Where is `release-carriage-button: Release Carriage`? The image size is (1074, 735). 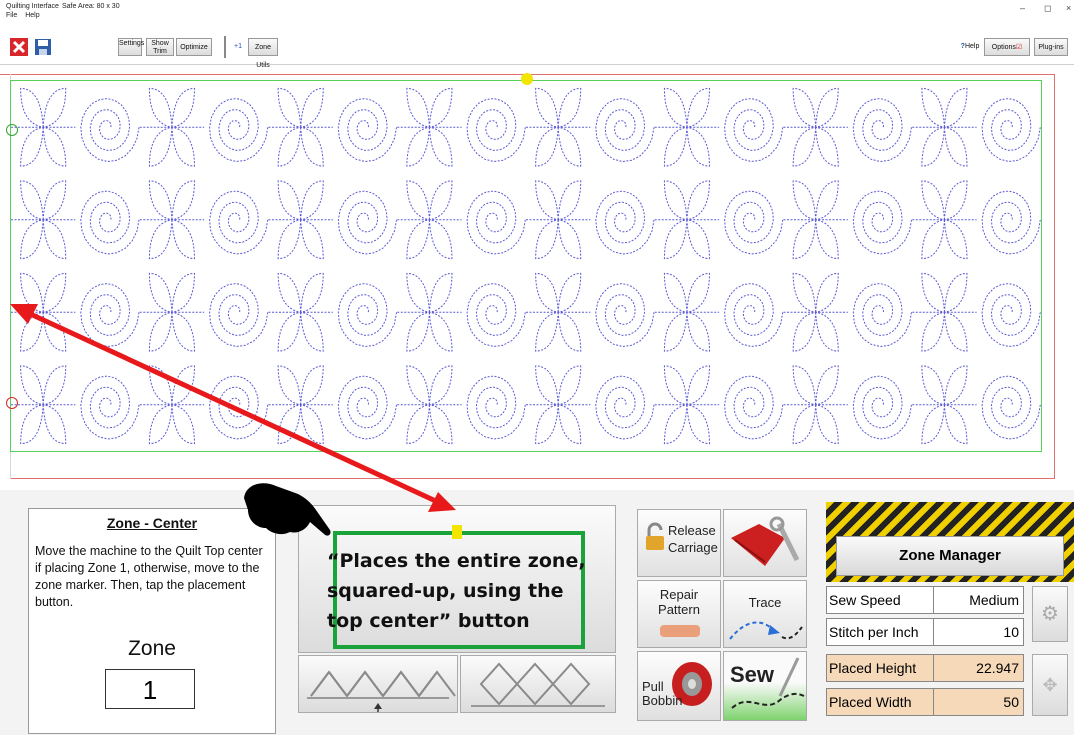 release-carriage-button: Release Carriage is located at coordinates (679, 543).